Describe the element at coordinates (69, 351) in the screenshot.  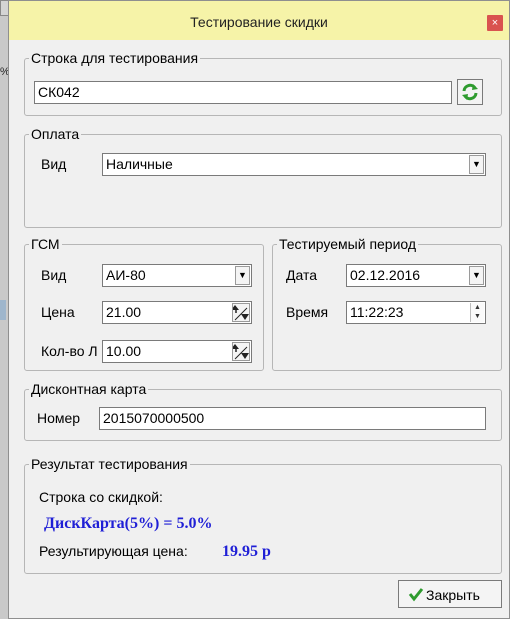
I see `quantity-label: Кол-во Л` at that location.